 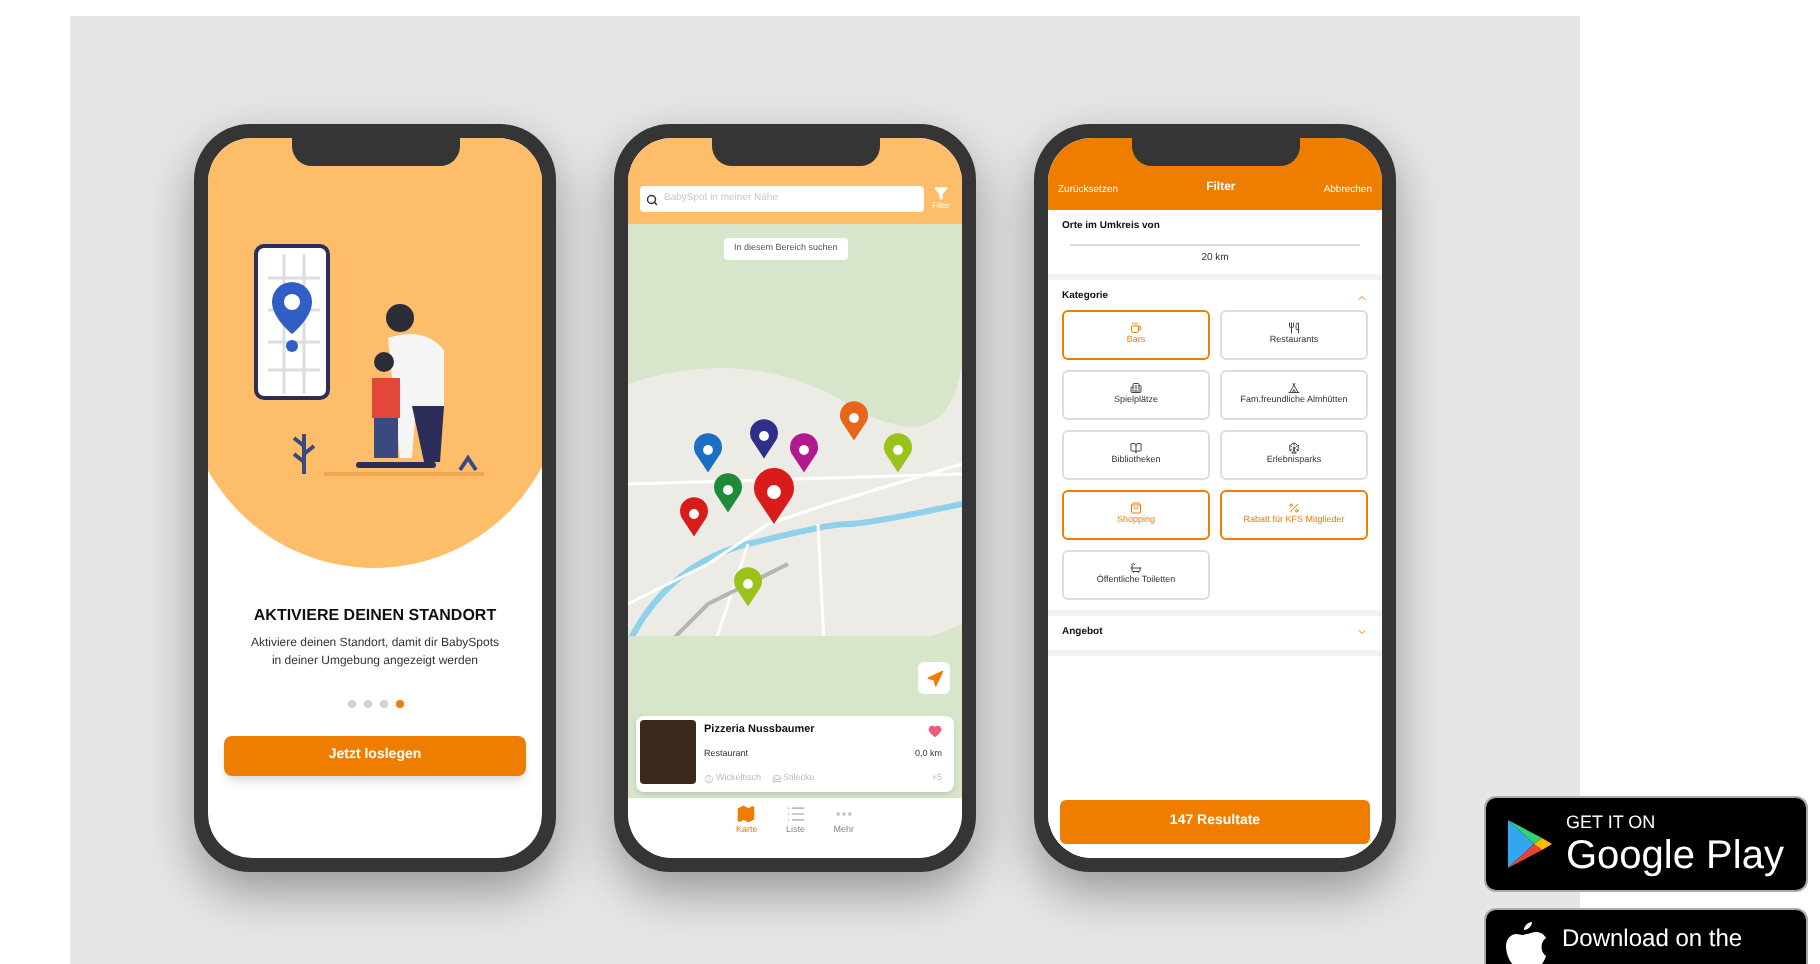 I want to click on bag-icon, so click(x=1136, y=508).